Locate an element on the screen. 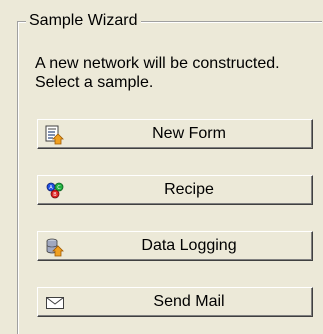  data-logging-button: Data Logging is located at coordinates (175, 246).